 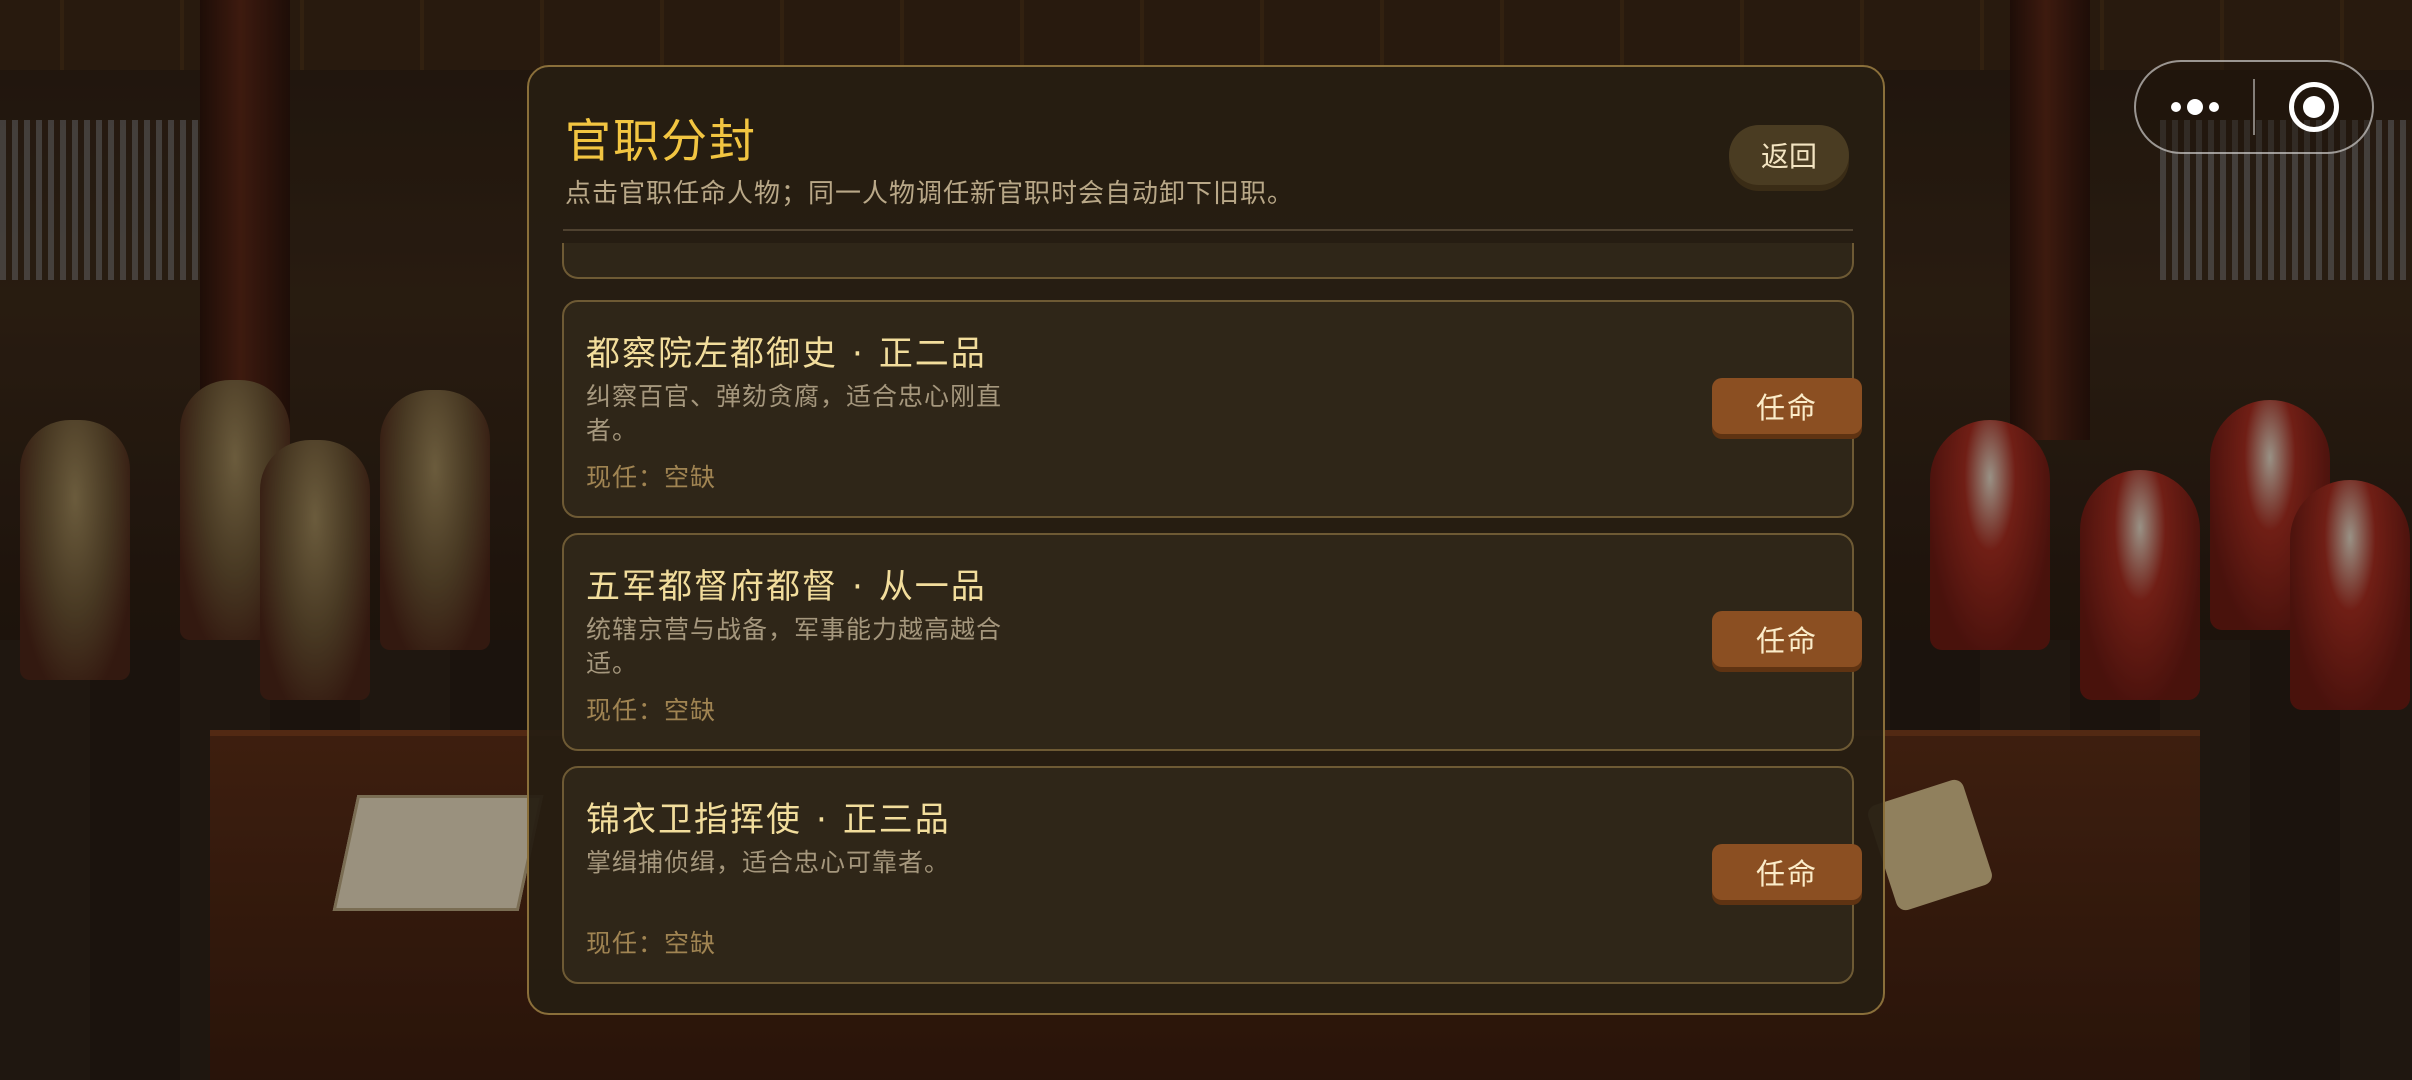 I want to click on position-title: 锦衣卫指挥使 · 正三品, so click(x=768, y=816).